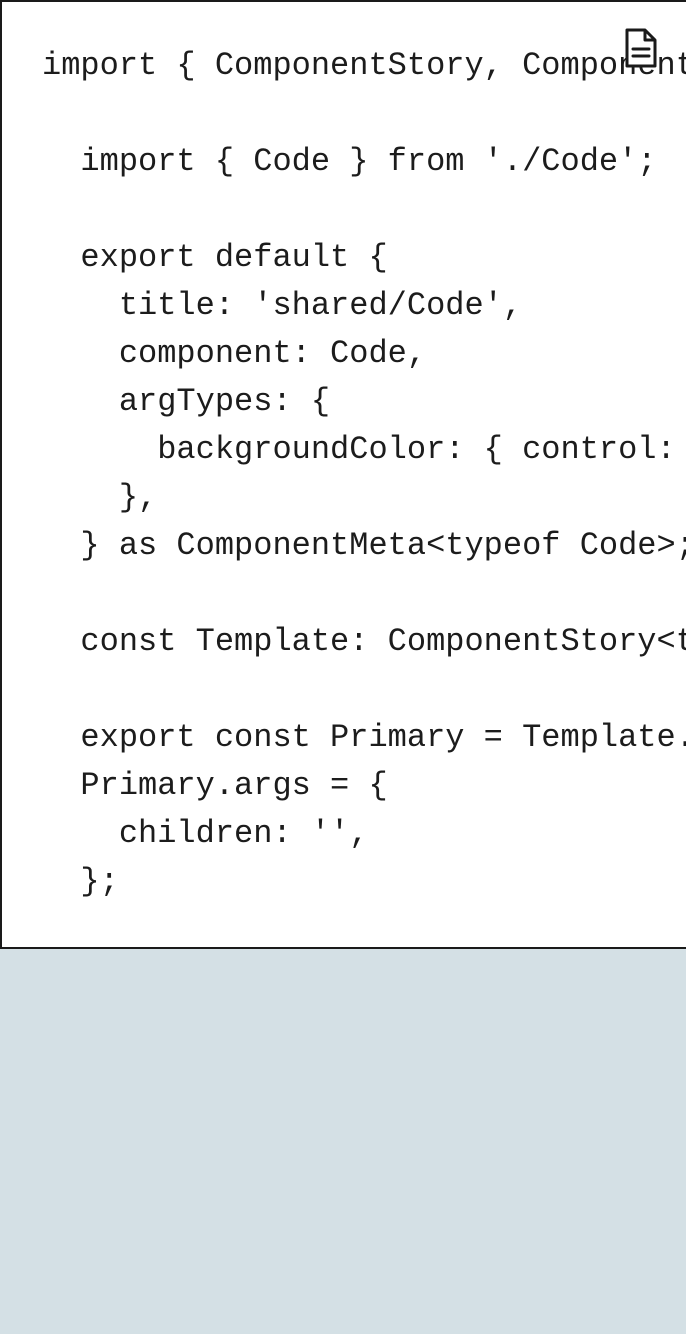  I want to click on document-icon, so click(641, 48).